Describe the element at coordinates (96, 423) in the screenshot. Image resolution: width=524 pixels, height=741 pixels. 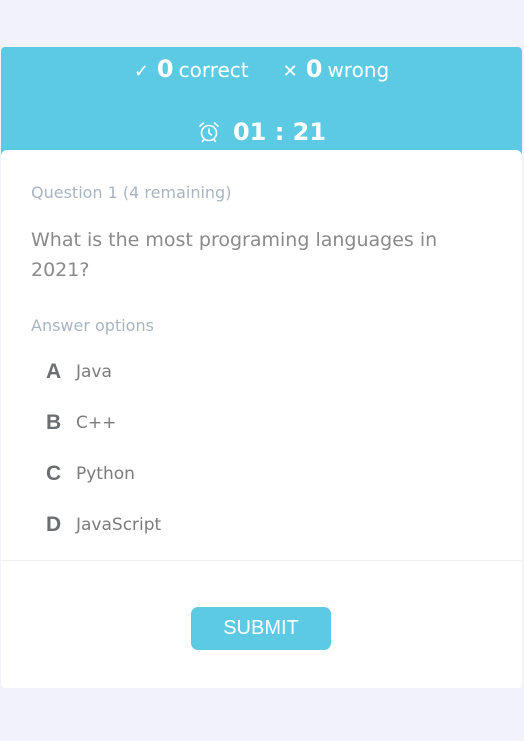
I see `option-text: C++` at that location.